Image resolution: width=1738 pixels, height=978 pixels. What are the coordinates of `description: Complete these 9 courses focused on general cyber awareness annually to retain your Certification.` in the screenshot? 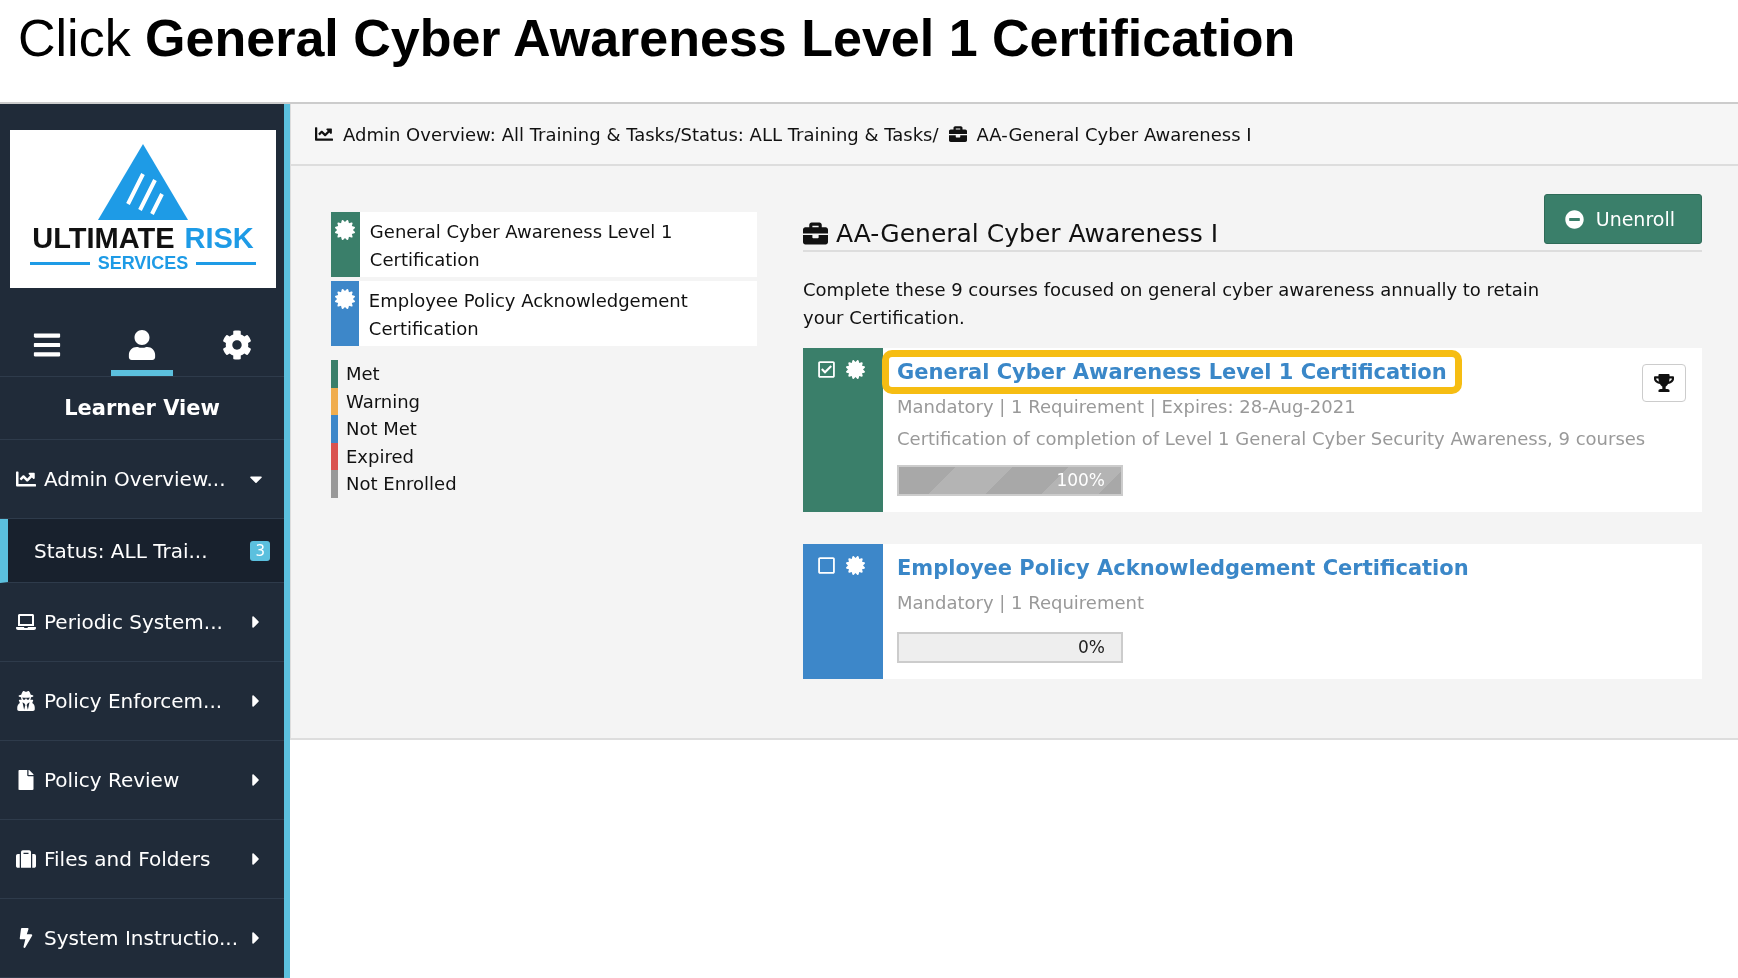 It's located at (1172, 304).